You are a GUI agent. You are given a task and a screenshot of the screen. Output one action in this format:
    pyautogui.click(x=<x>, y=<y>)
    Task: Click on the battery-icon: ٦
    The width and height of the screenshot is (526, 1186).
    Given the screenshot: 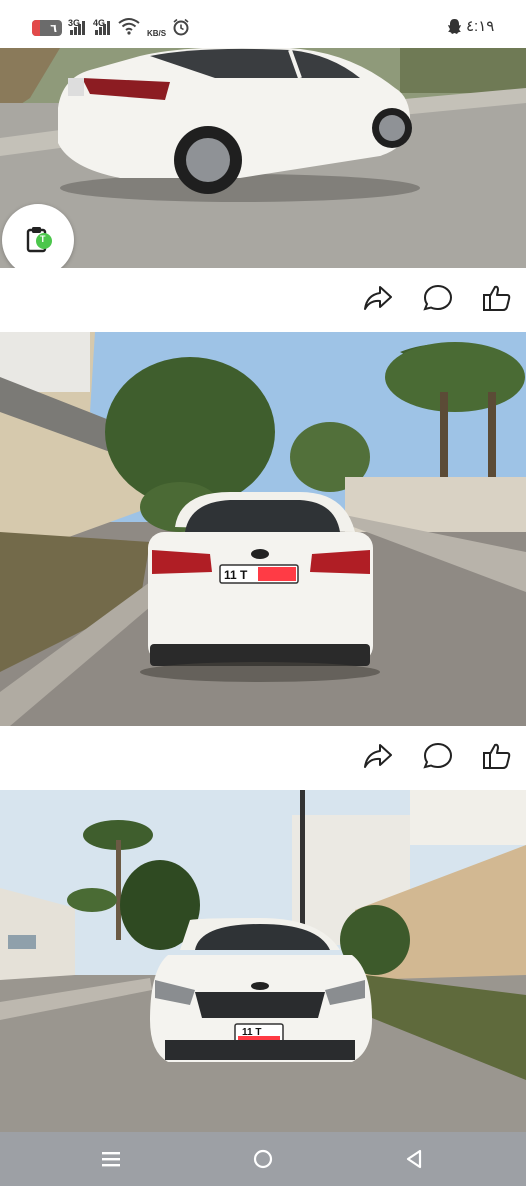 What is the action you would take?
    pyautogui.click(x=47, y=28)
    